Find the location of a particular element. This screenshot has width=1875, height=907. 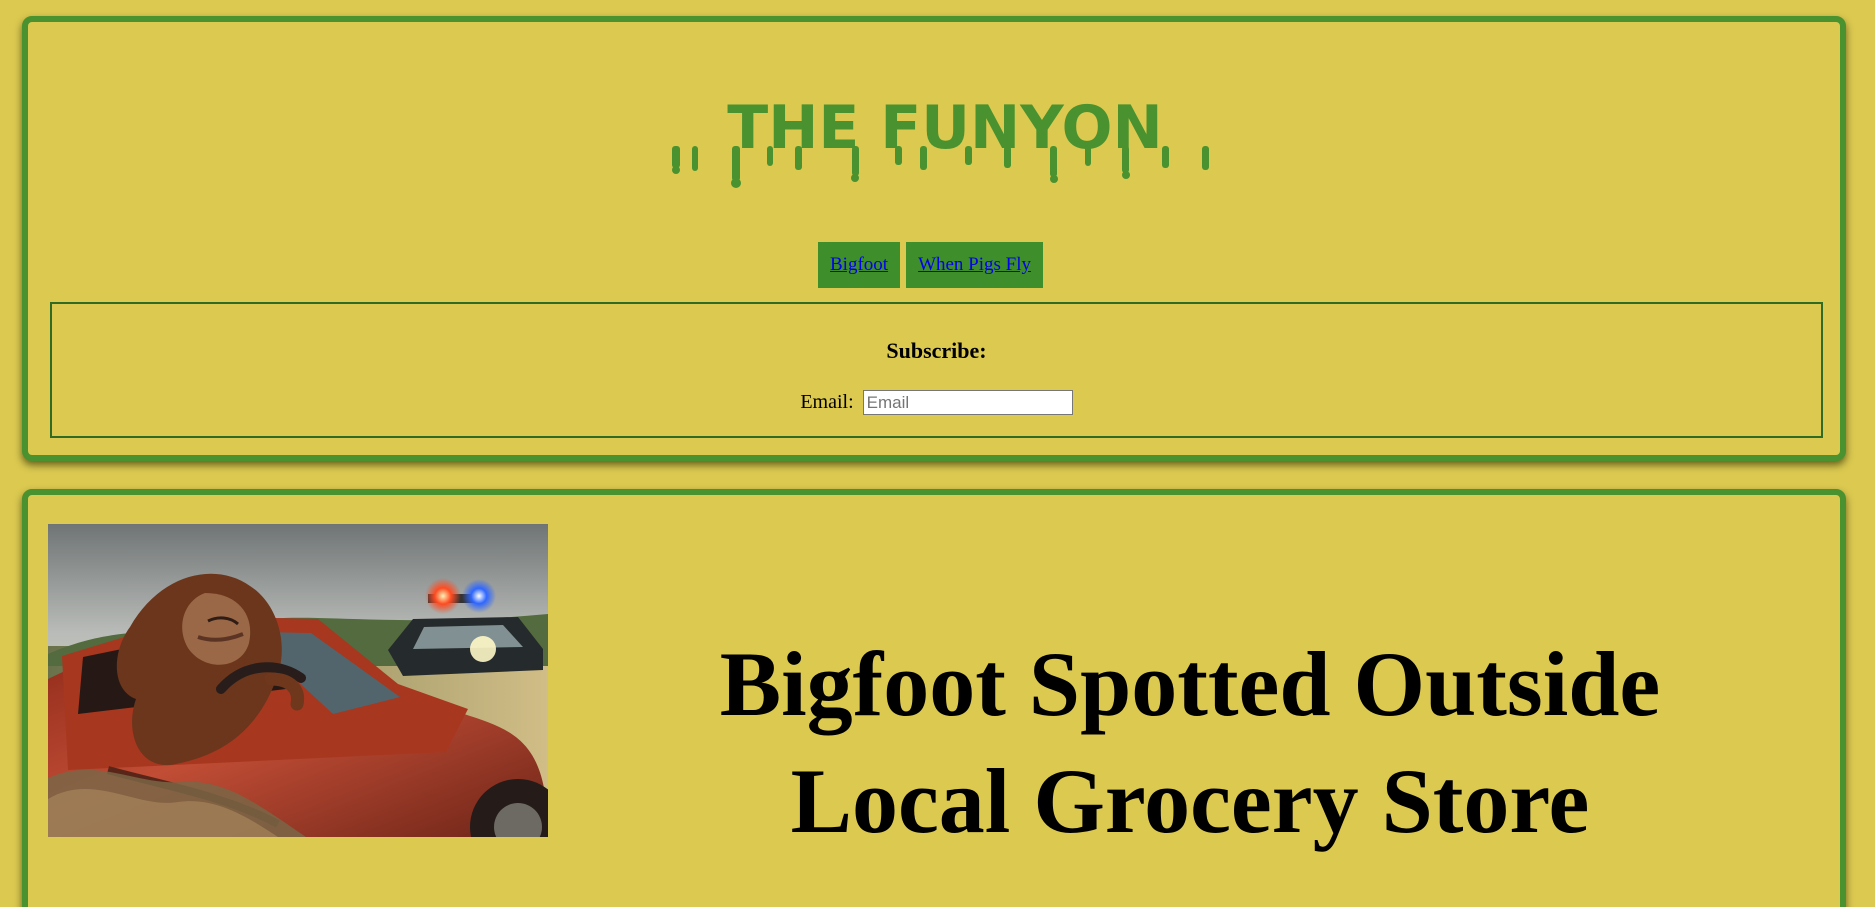

email-field-row: Email: is located at coordinates (936, 402).